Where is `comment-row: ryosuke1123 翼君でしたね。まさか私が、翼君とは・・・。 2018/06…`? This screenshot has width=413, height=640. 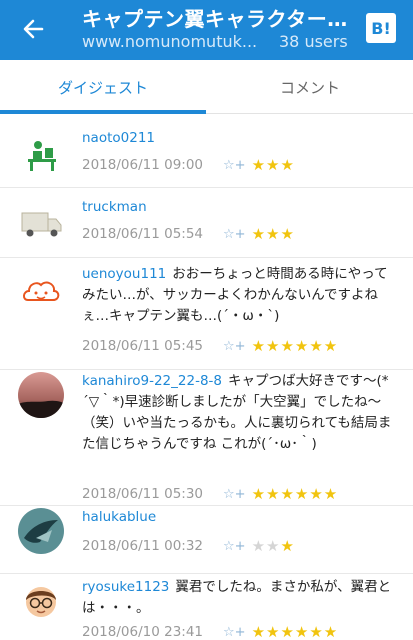 comment-row: ryosuke1123 翼君でしたね。まさか私が、翼君とは・・・。 2018/06… is located at coordinates (206, 607).